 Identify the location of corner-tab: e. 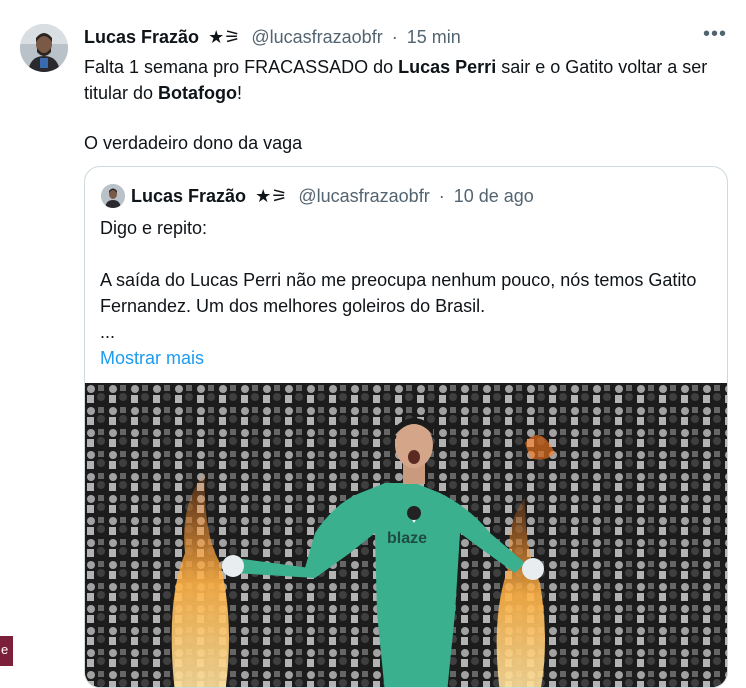
(6, 651).